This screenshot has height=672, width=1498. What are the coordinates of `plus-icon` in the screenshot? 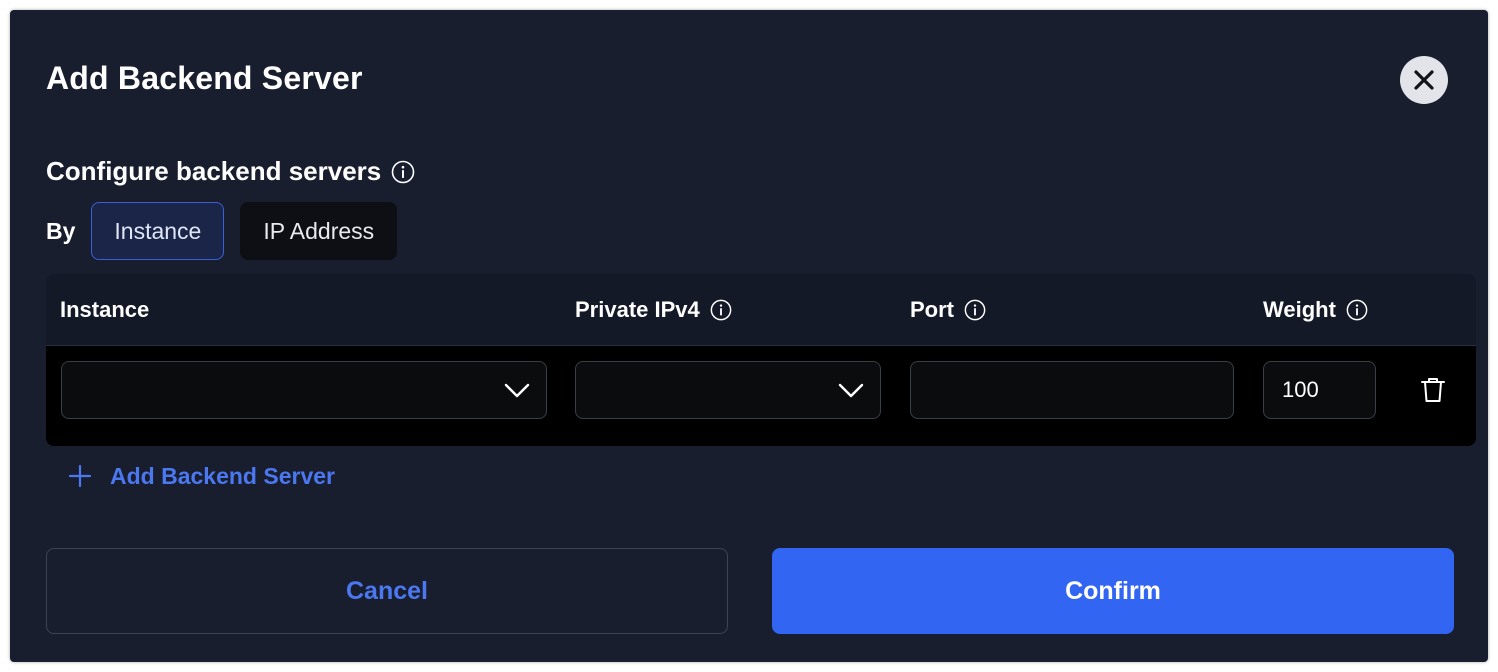 It's located at (80, 476).